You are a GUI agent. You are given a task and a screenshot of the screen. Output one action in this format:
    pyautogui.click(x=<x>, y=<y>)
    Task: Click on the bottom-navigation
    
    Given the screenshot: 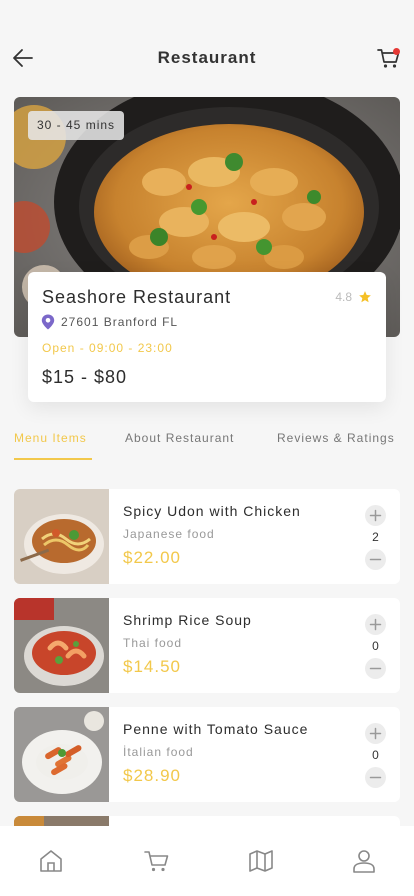 What is the action you would take?
    pyautogui.click(x=207, y=861)
    